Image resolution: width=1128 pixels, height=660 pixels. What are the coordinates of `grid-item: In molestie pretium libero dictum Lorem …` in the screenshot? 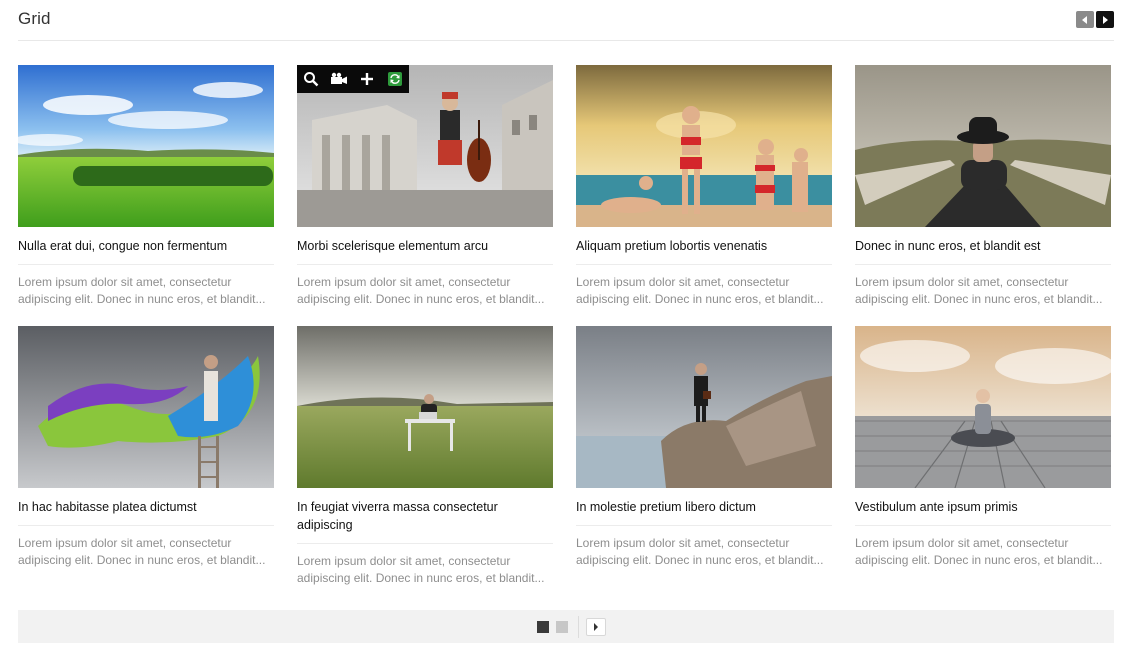 It's located at (704, 447).